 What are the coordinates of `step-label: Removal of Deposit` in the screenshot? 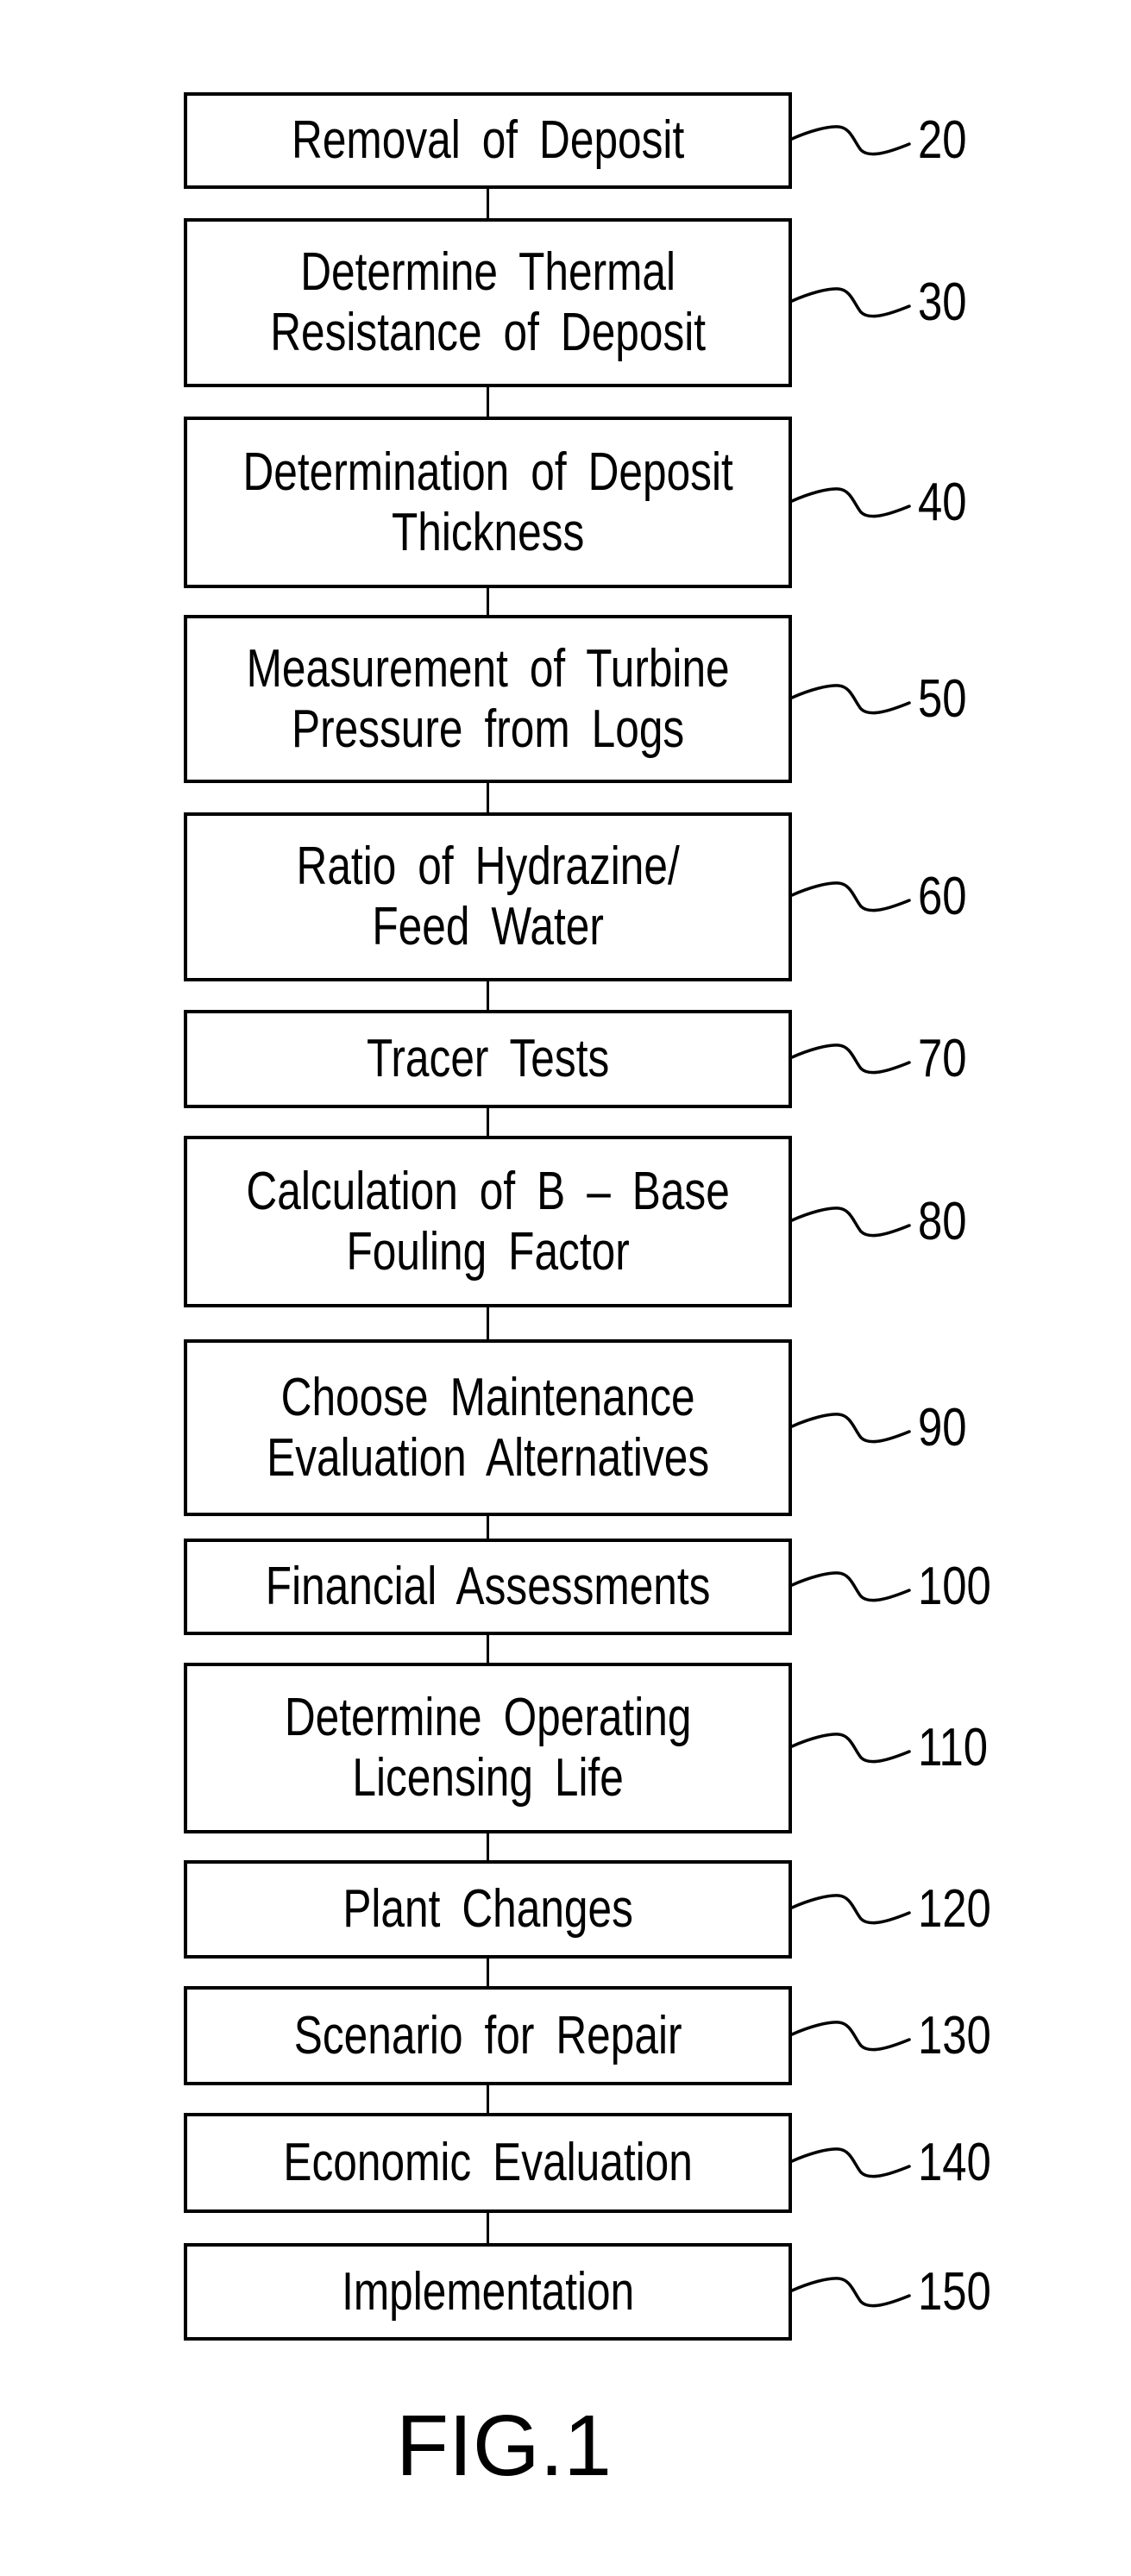 It's located at (488, 140).